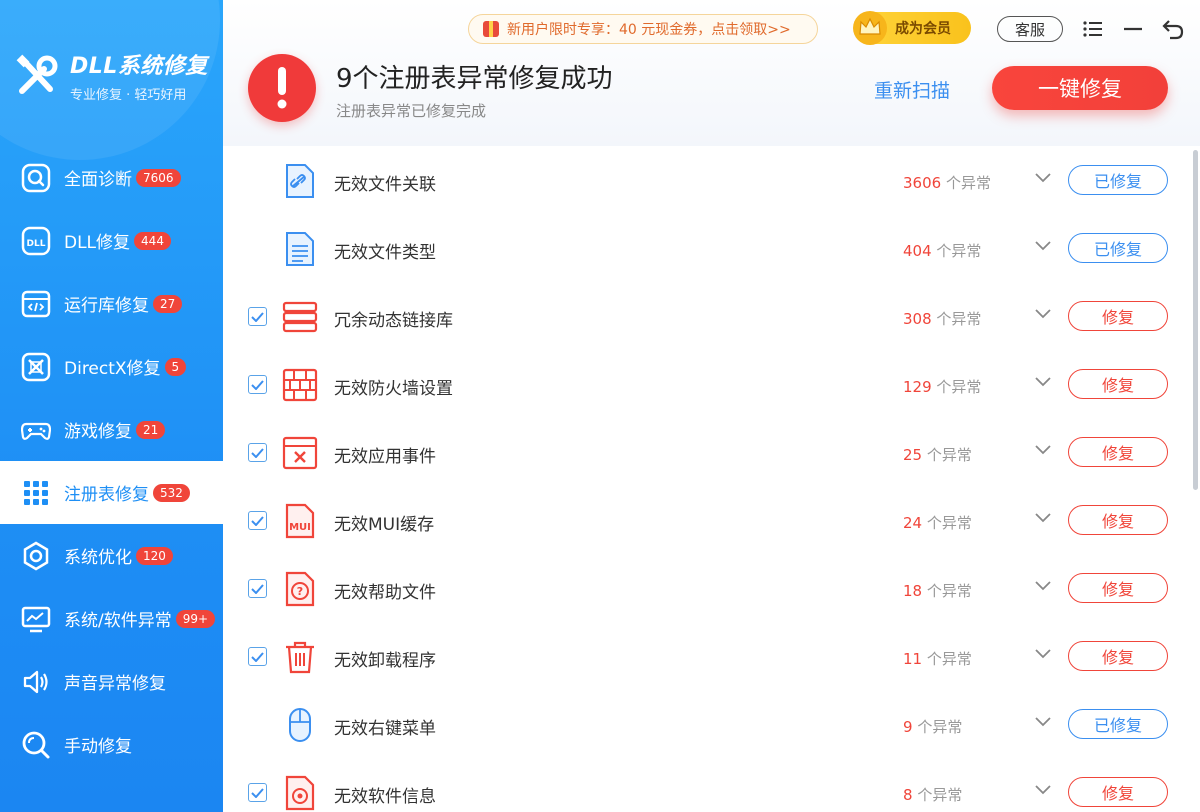  Describe the element at coordinates (1173, 29) in the screenshot. I see `back-icon` at that location.